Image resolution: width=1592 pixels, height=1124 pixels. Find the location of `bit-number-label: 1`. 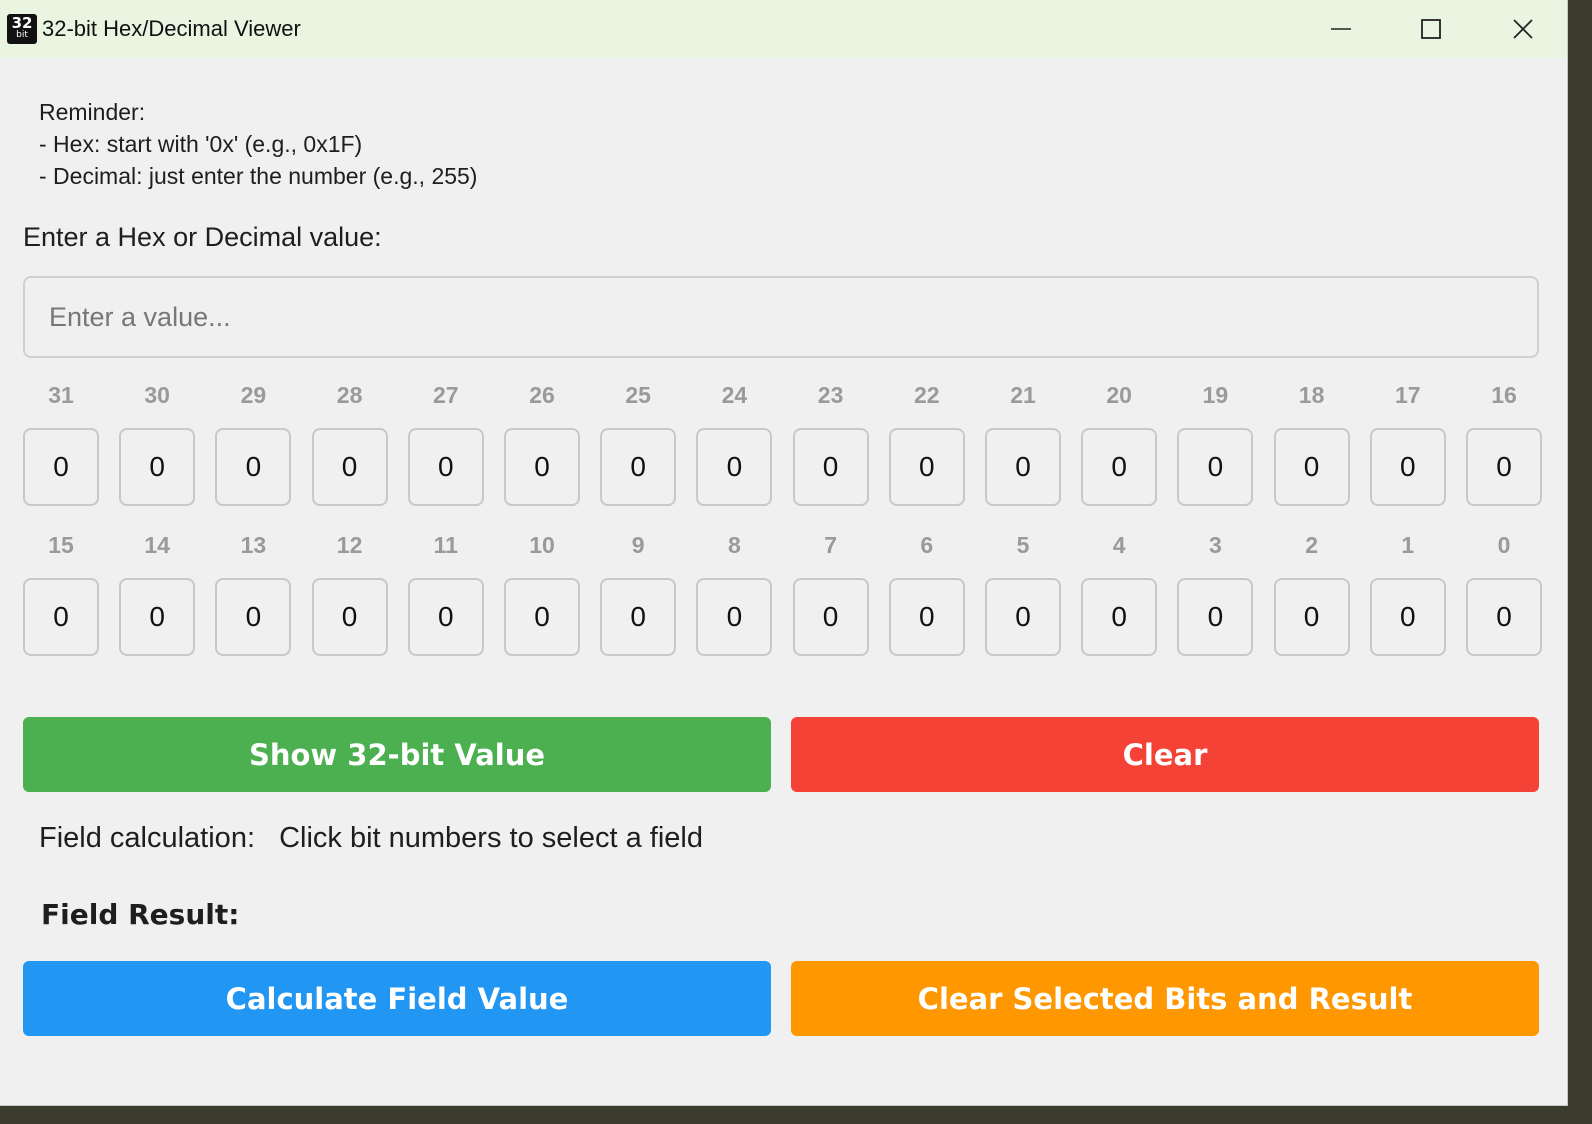

bit-number-label: 1 is located at coordinates (1408, 545).